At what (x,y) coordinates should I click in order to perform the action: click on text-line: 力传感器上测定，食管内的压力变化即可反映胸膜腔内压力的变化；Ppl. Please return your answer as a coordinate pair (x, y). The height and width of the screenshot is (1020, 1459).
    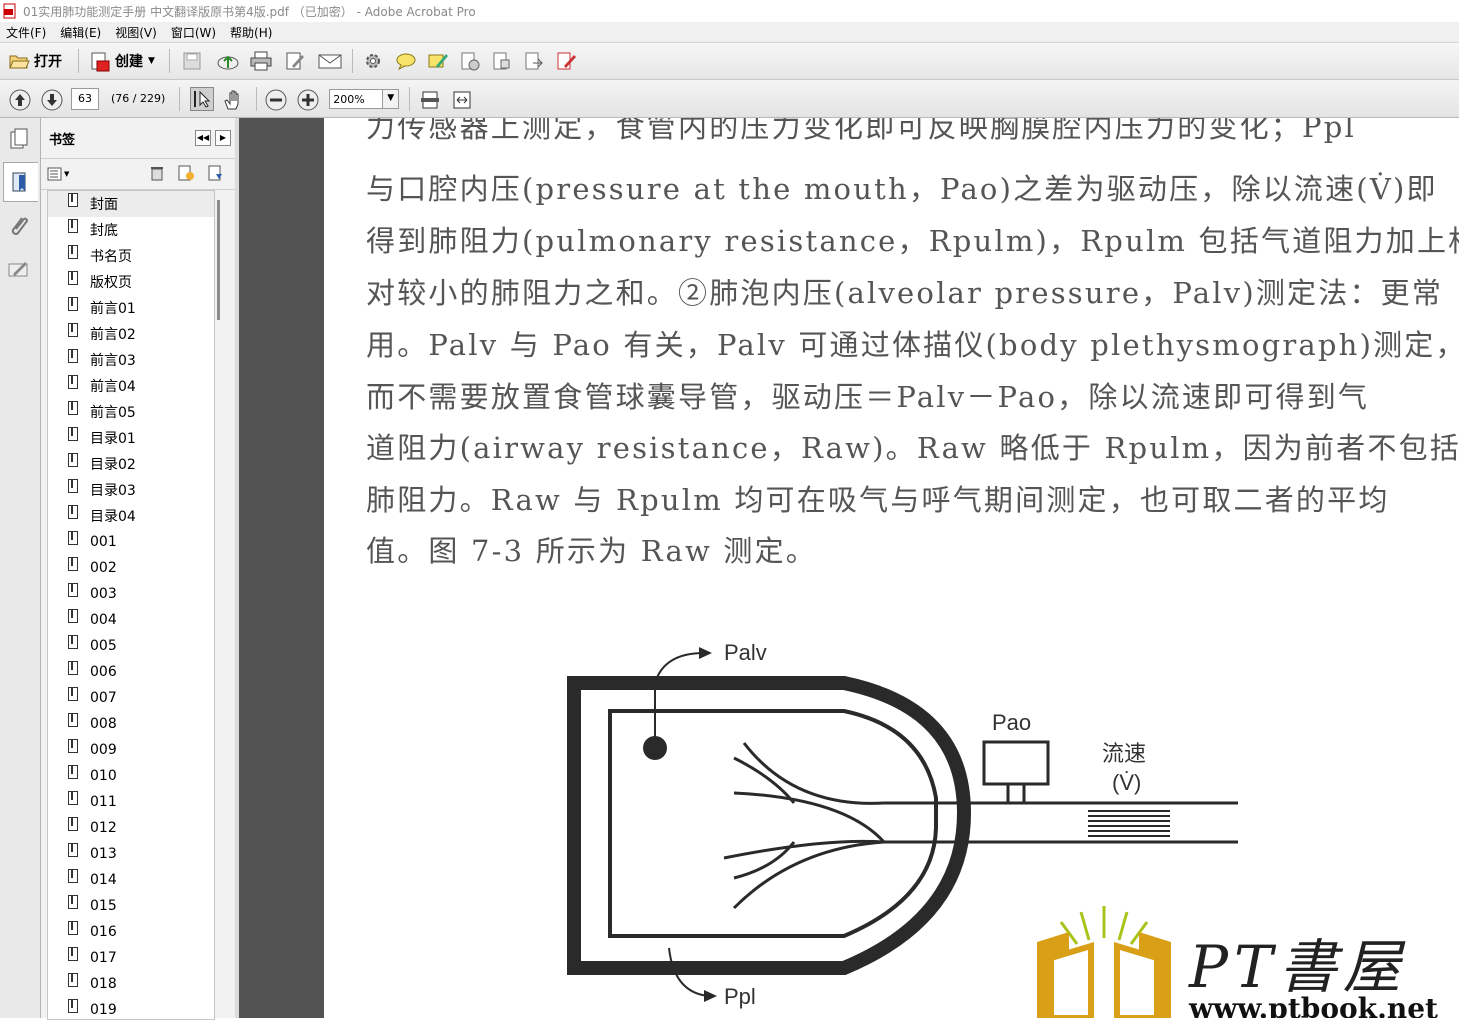
    Looking at the image, I should click on (861, 131).